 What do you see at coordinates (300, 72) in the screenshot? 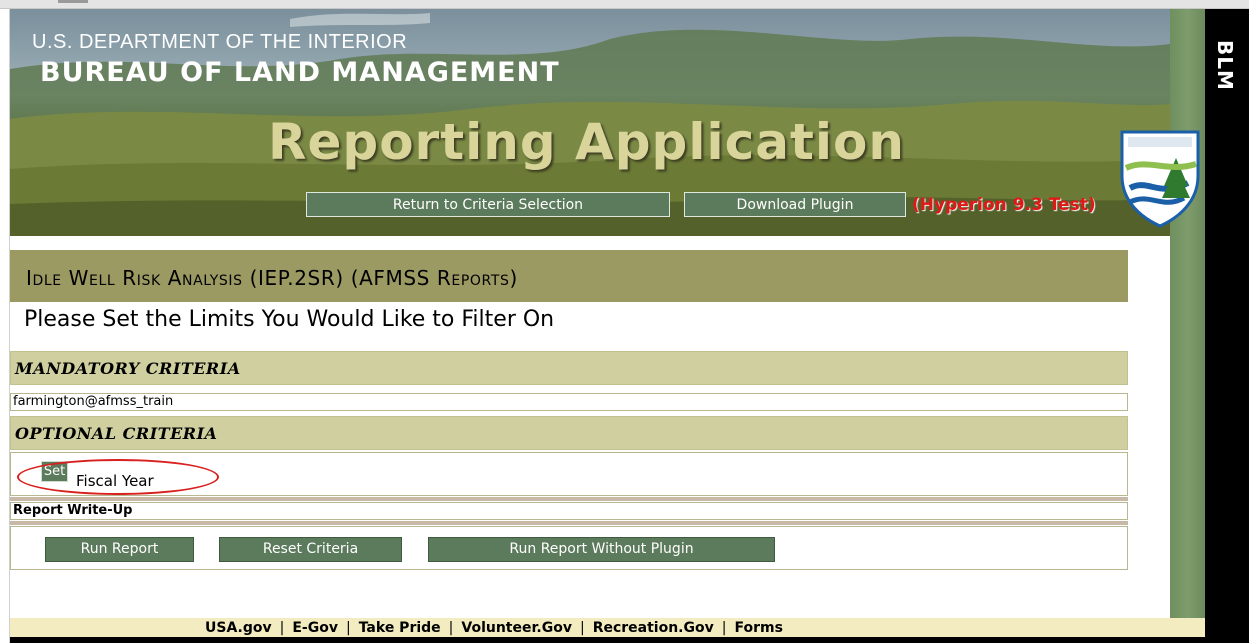
I see `bureau-name: BUREAU OF LAND MANAGEMENT` at bounding box center [300, 72].